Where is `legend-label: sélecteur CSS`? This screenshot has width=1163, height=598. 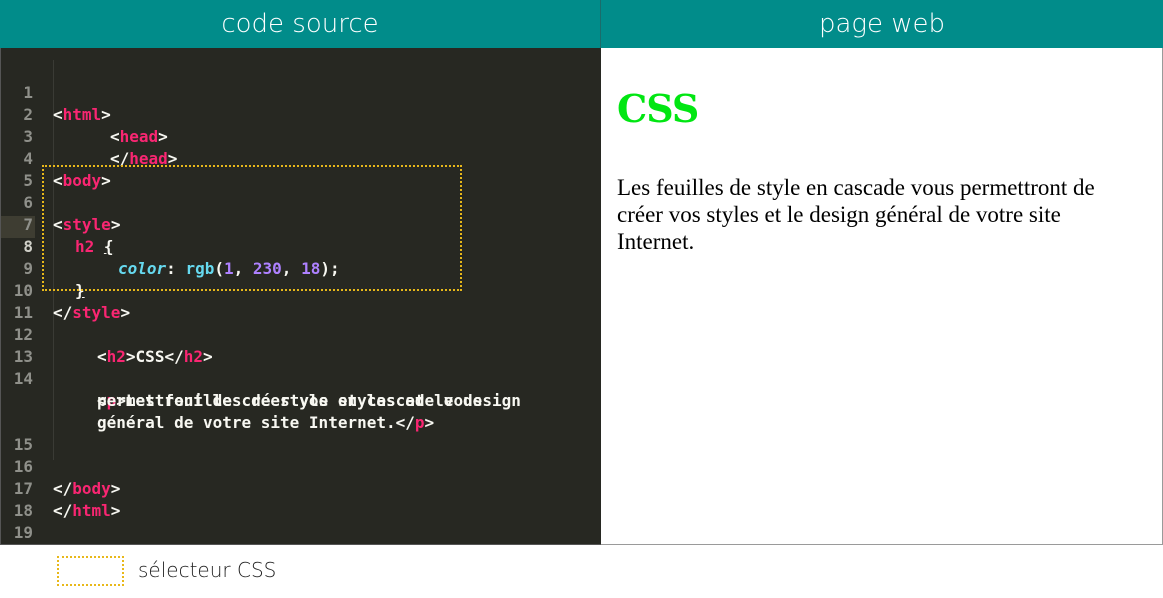
legend-label: sélecteur CSS is located at coordinates (207, 570).